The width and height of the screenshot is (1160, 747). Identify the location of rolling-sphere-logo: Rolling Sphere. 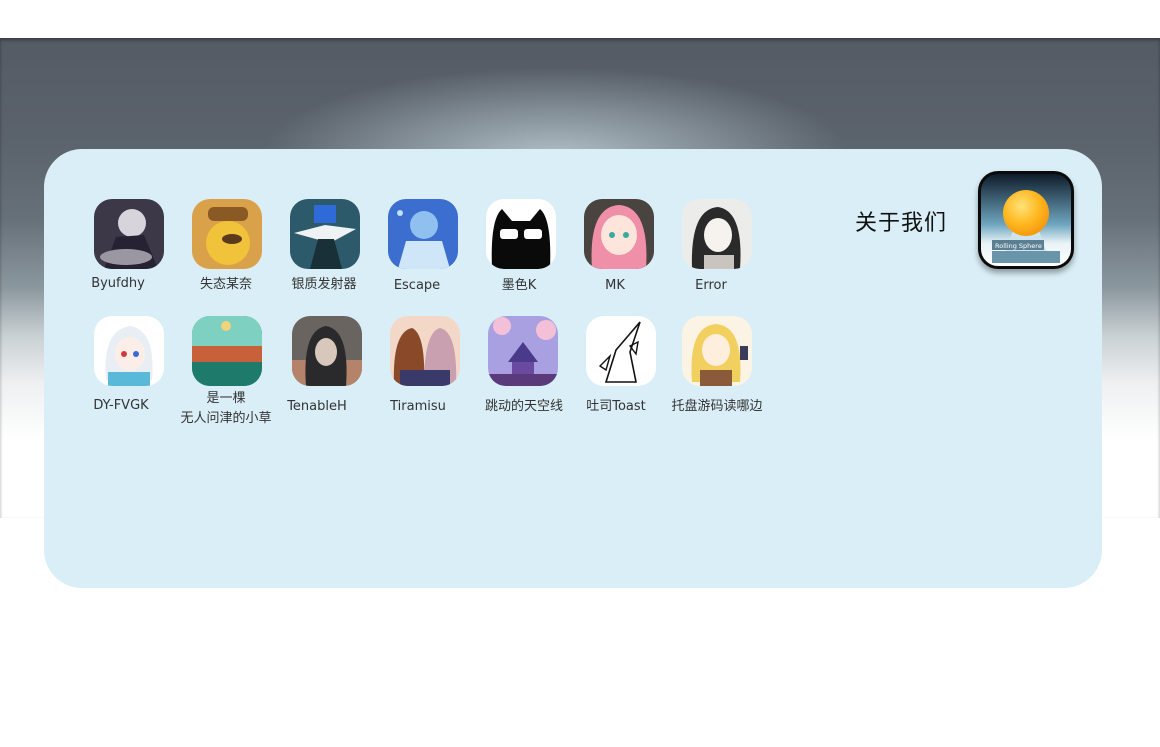
(1026, 220).